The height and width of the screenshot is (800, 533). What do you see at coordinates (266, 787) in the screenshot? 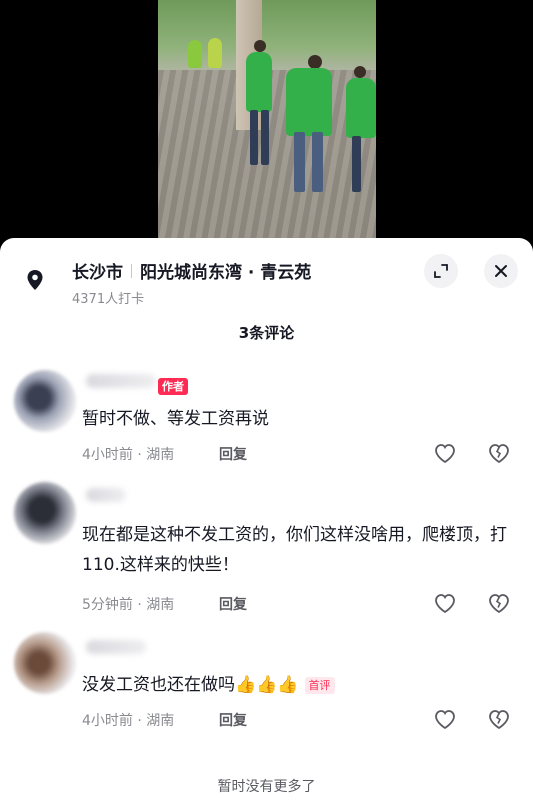
I see `no-more-comments: 暂时没有更多了` at bounding box center [266, 787].